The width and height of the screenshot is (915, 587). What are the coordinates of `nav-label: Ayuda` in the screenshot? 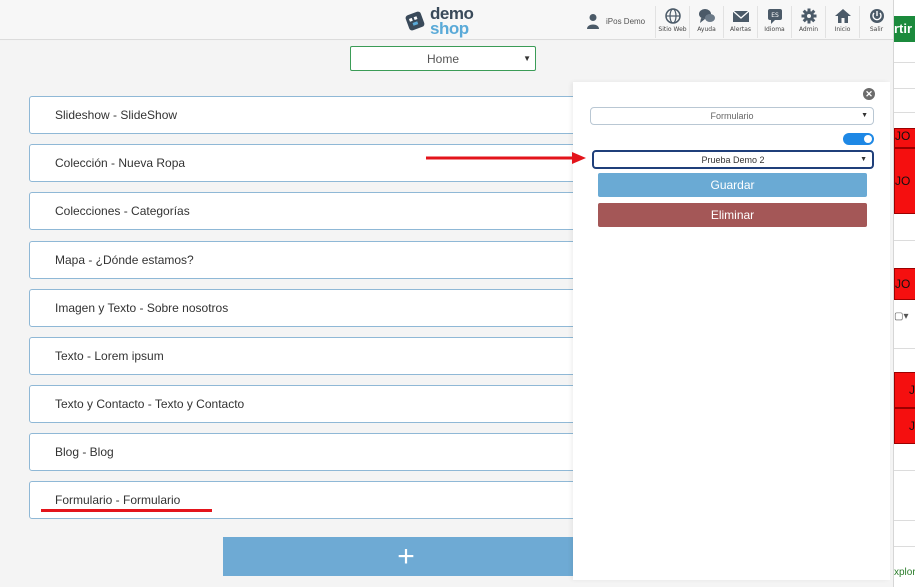 It's located at (706, 29).